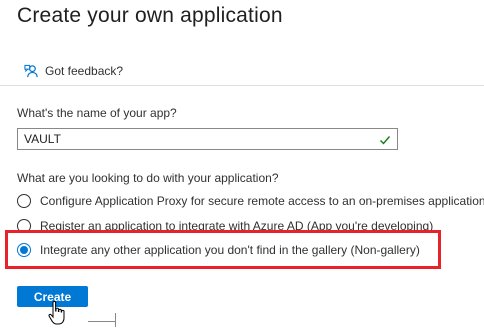  What do you see at coordinates (150, 15) in the screenshot?
I see `page-title: Create your own application` at bounding box center [150, 15].